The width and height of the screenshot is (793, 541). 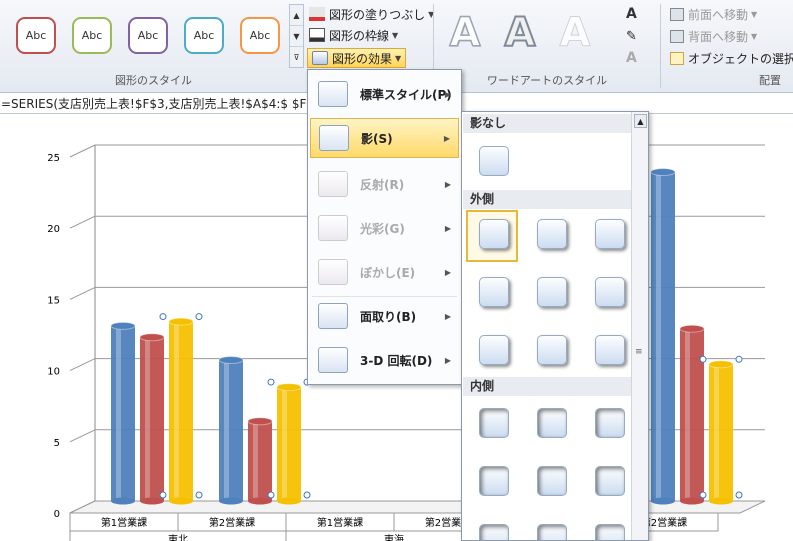 I want to click on effects-menu-item-2: 影(S) ▶, so click(x=384, y=138).